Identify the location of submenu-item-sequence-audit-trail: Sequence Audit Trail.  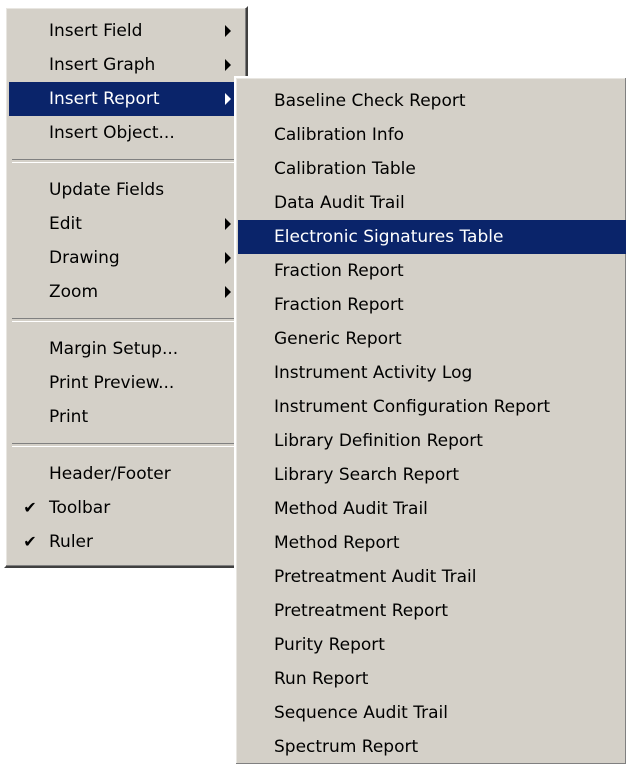
(432, 713).